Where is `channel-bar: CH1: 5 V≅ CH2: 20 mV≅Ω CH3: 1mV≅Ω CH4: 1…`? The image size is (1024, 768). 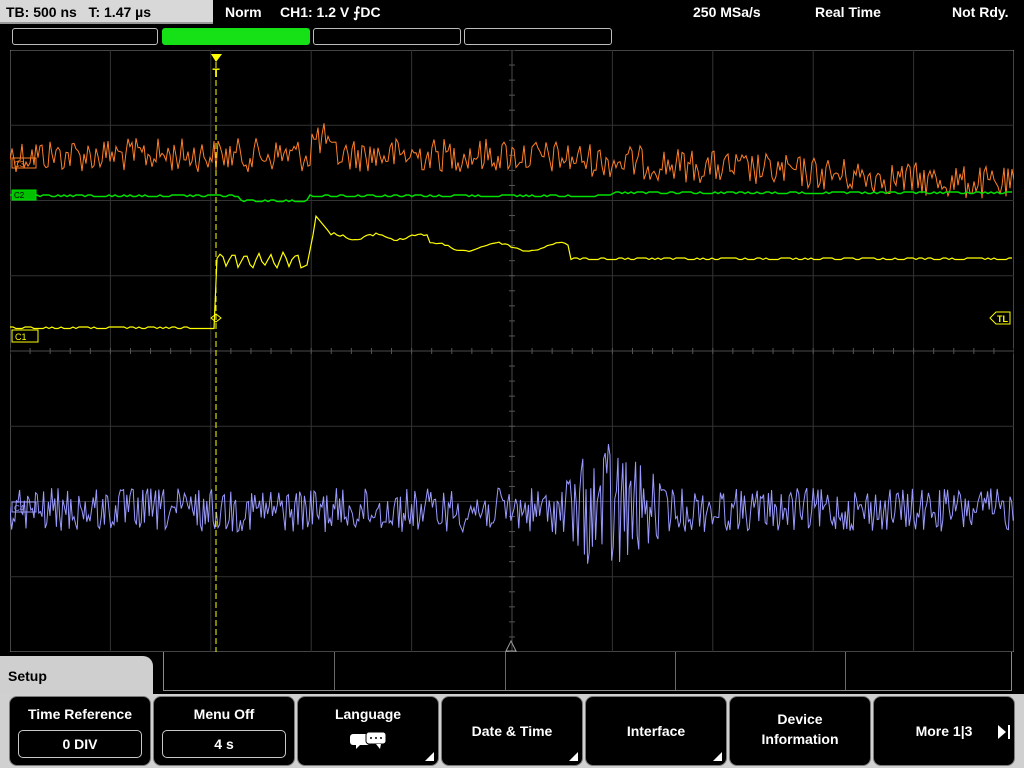 channel-bar: CH1: 5 V≅ CH2: 20 mV≅Ω CH3: 1mV≅Ω CH4: 1… is located at coordinates (512, 44).